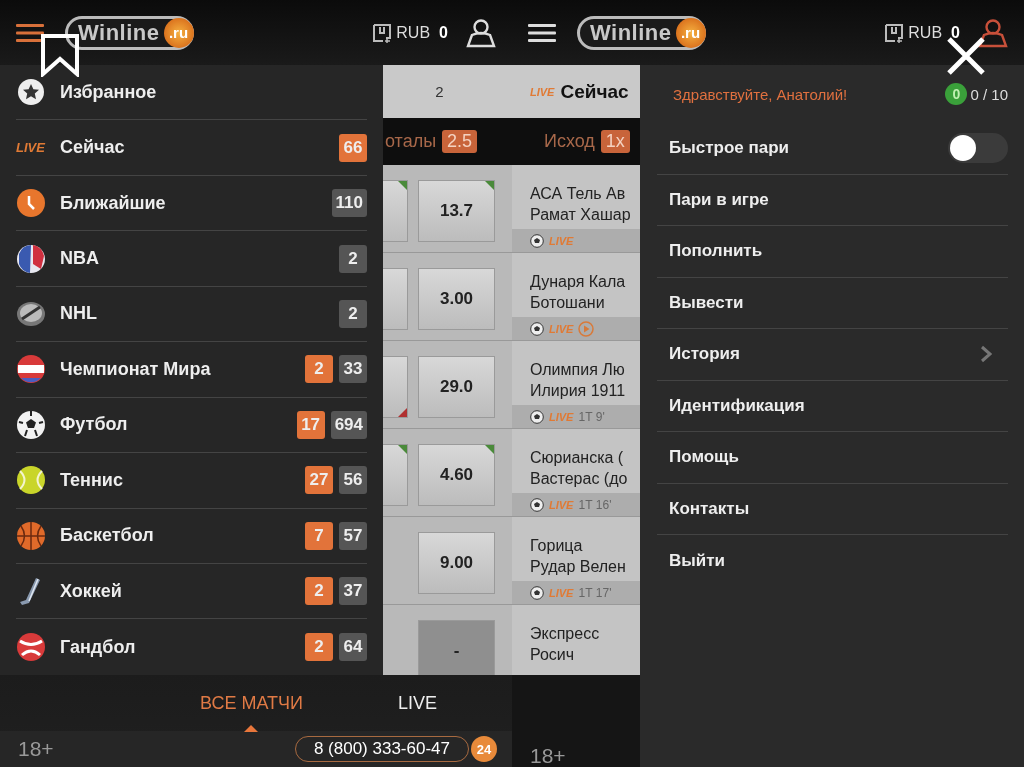 This screenshot has height=767, width=1024. What do you see at coordinates (31, 535) in the screenshot?
I see `basketball-icon` at bounding box center [31, 535].